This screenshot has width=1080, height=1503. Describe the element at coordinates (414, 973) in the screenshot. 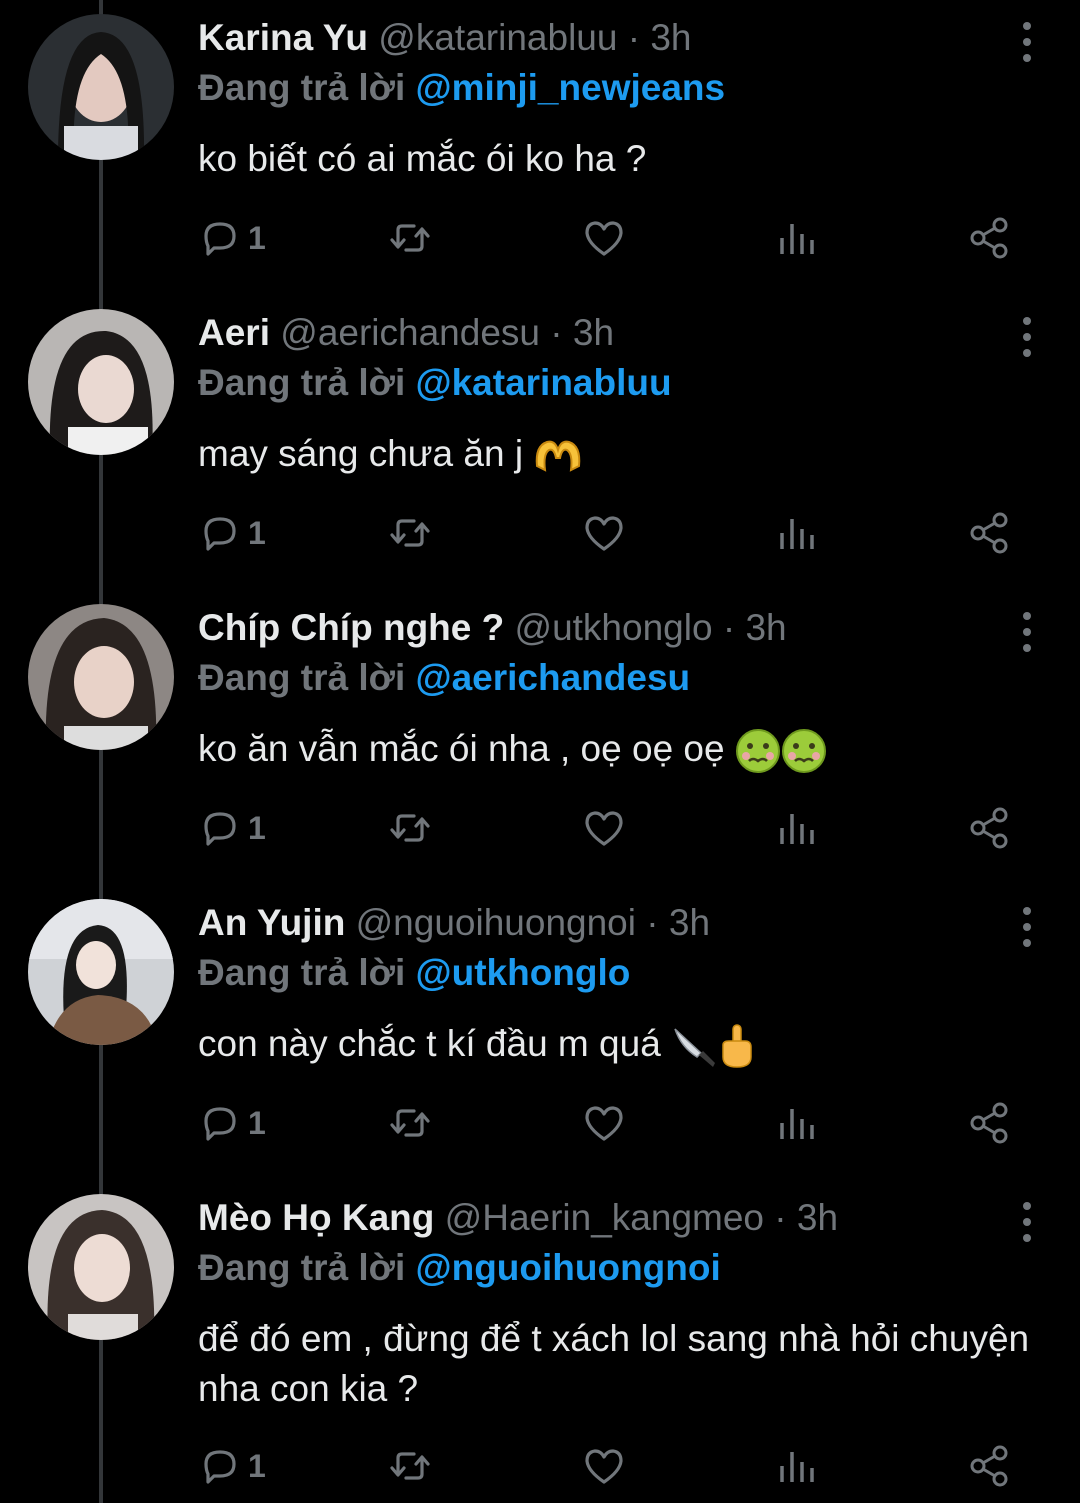

I see `replying-to: Đang trả lời @utkhonglo` at that location.